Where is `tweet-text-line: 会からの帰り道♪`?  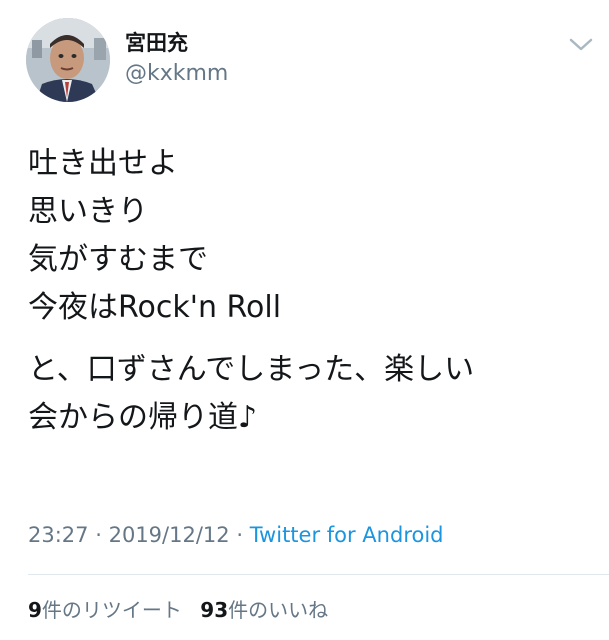 tweet-text-line: 会からの帰り道♪ is located at coordinates (143, 417).